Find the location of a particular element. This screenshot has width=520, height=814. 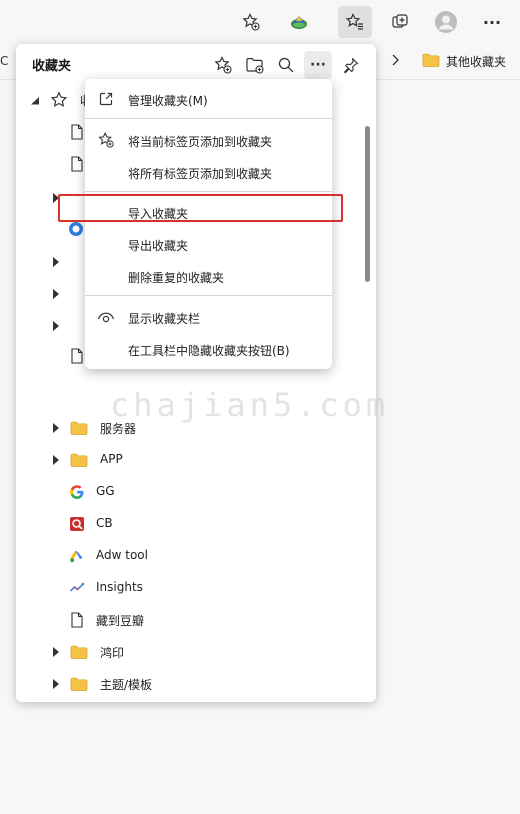

extension-icon is located at coordinates (299, 22).